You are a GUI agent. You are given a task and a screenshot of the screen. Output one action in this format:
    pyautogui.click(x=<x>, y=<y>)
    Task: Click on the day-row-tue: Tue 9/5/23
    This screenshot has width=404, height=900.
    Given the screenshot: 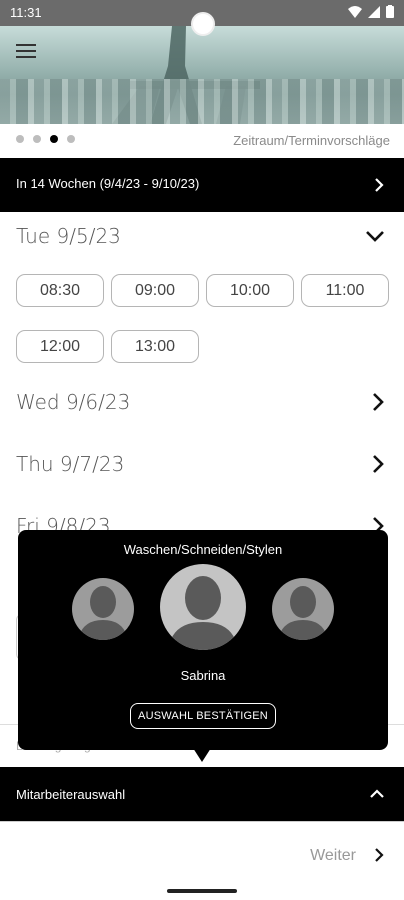 What is the action you would take?
    pyautogui.click(x=202, y=239)
    